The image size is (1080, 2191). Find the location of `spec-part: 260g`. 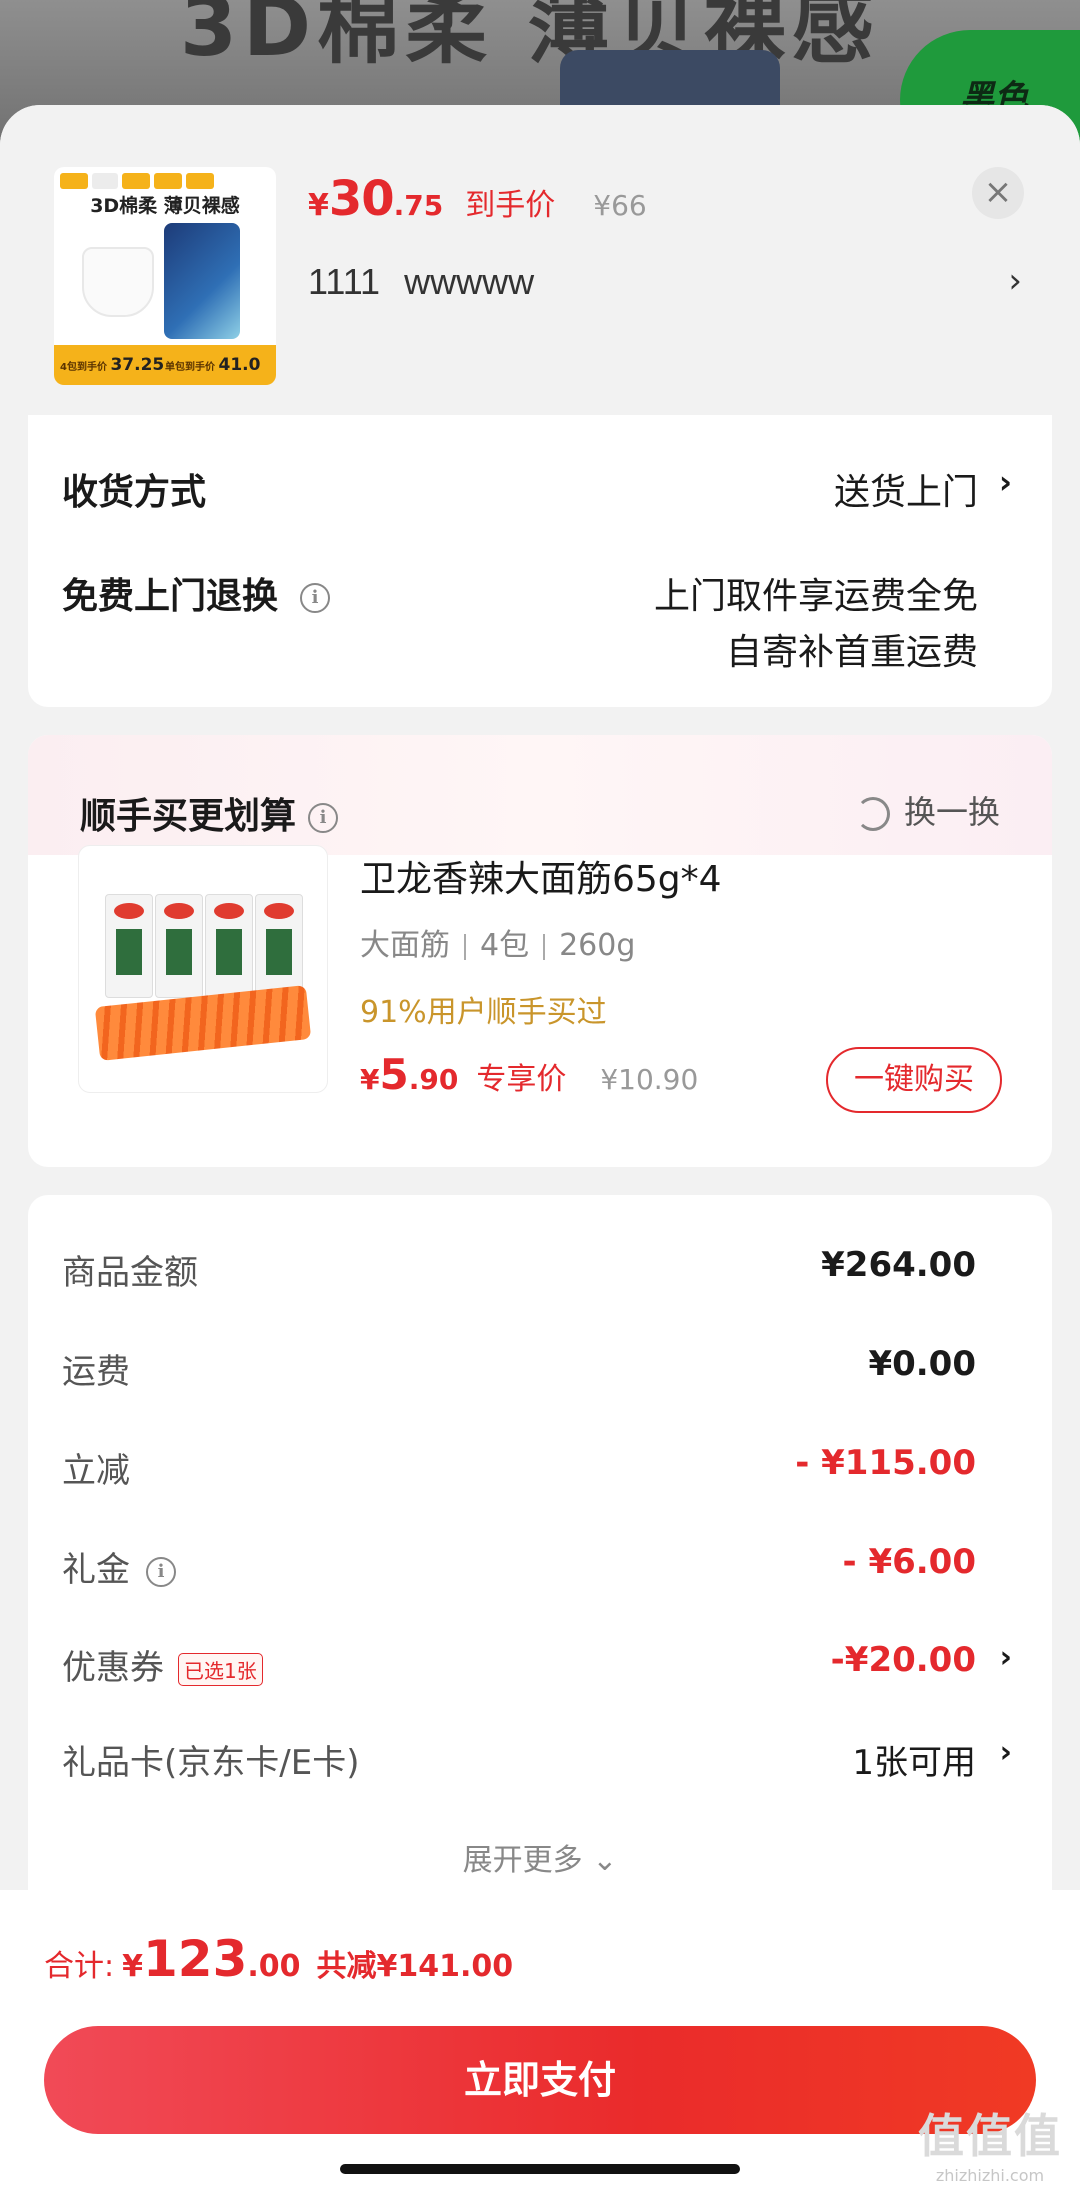

spec-part: 260g is located at coordinates (597, 945).